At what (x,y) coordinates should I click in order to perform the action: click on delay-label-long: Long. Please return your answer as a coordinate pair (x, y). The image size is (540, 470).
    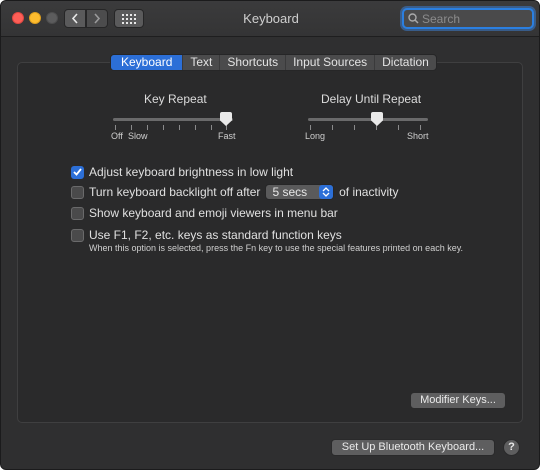
    Looking at the image, I should click on (315, 136).